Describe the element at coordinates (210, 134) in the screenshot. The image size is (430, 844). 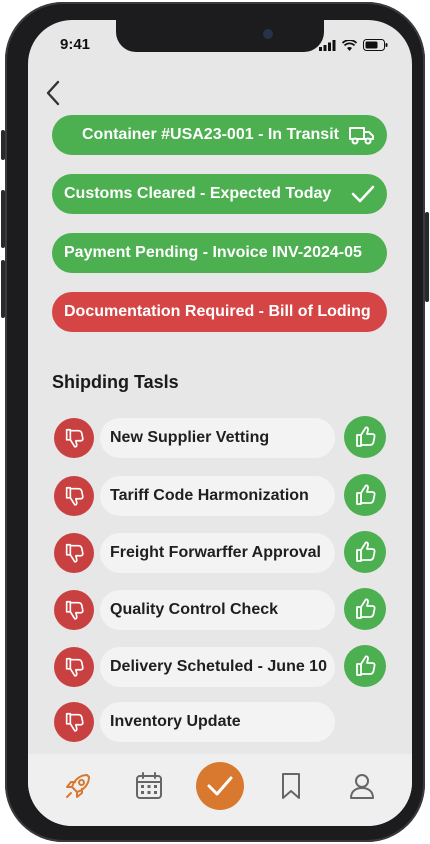
I see `alert-label: Container #USA23-001 - In Transit` at that location.